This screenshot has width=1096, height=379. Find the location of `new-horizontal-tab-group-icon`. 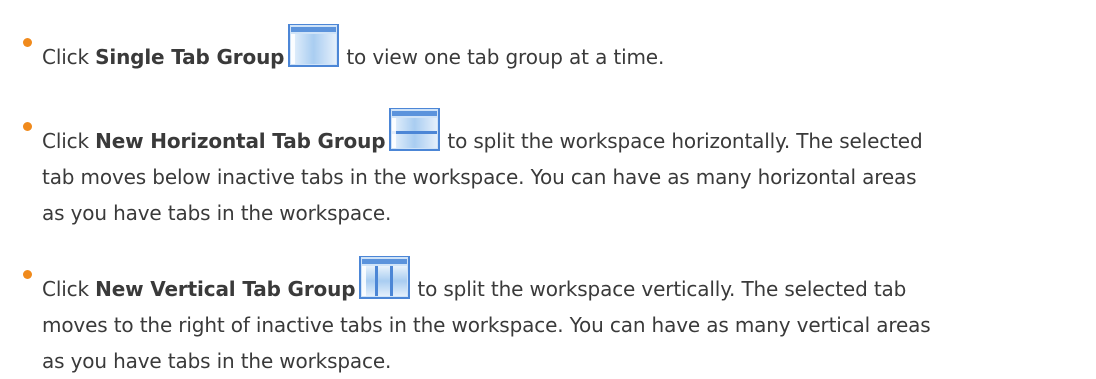

new-horizontal-tab-group-icon is located at coordinates (415, 130).